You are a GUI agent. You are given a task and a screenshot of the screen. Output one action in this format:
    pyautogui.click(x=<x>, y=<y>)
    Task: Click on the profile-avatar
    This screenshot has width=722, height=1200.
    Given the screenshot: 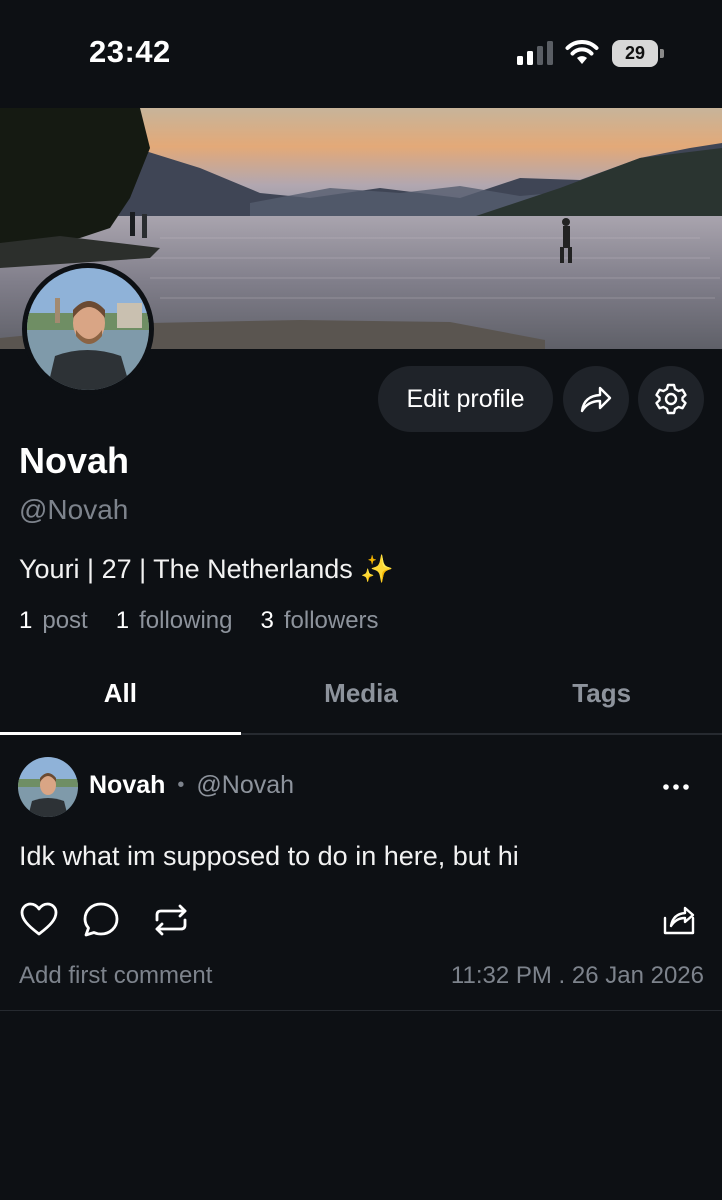 What is the action you would take?
    pyautogui.click(x=88, y=329)
    